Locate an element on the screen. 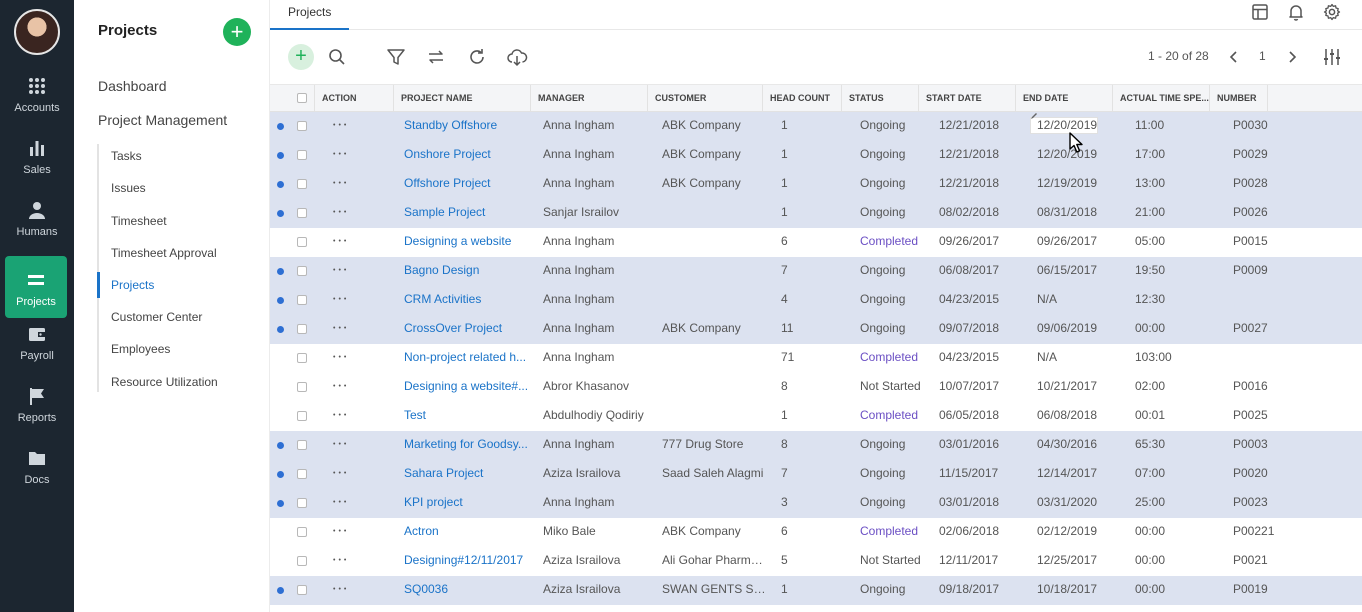 This screenshot has width=1362, height=612. sidebar-item-customer-center: Customer Center is located at coordinates (156, 317).